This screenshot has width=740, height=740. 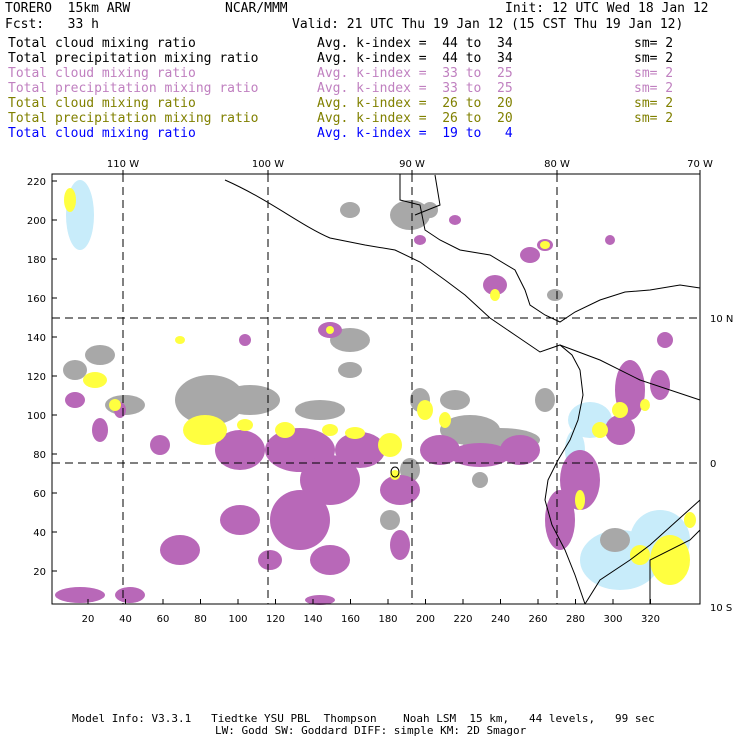 What do you see at coordinates (387, 619) in the screenshot?
I see `bottom-axis-label: 180` at bounding box center [387, 619].